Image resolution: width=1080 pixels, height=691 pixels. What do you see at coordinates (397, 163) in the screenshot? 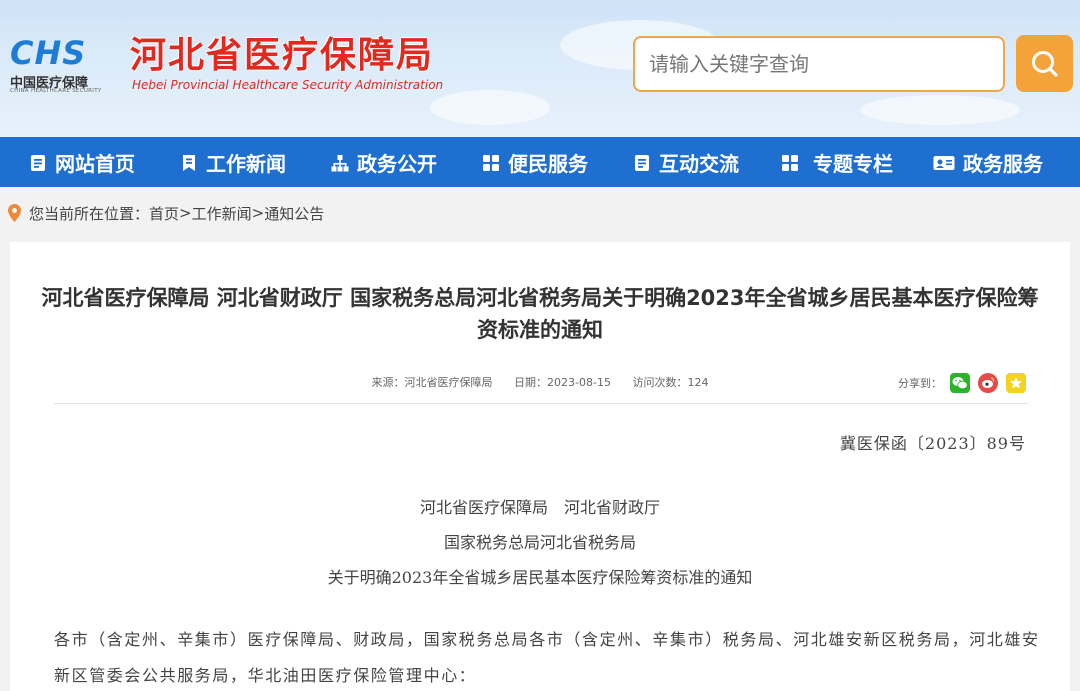
I see `nav-label: 政务公开` at bounding box center [397, 163].